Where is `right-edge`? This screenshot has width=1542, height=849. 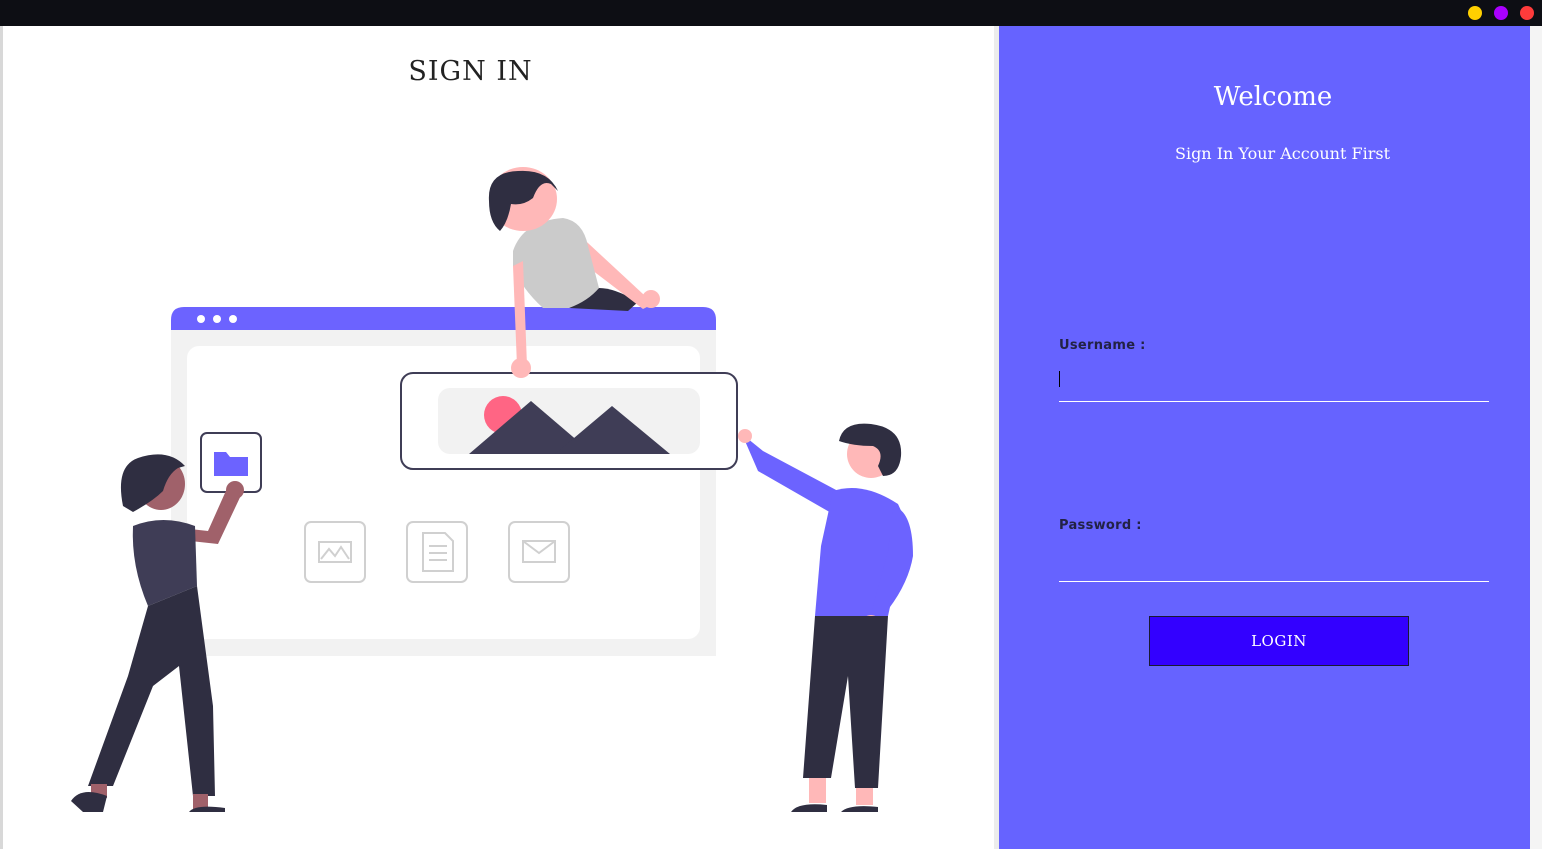 right-edge is located at coordinates (1536, 437).